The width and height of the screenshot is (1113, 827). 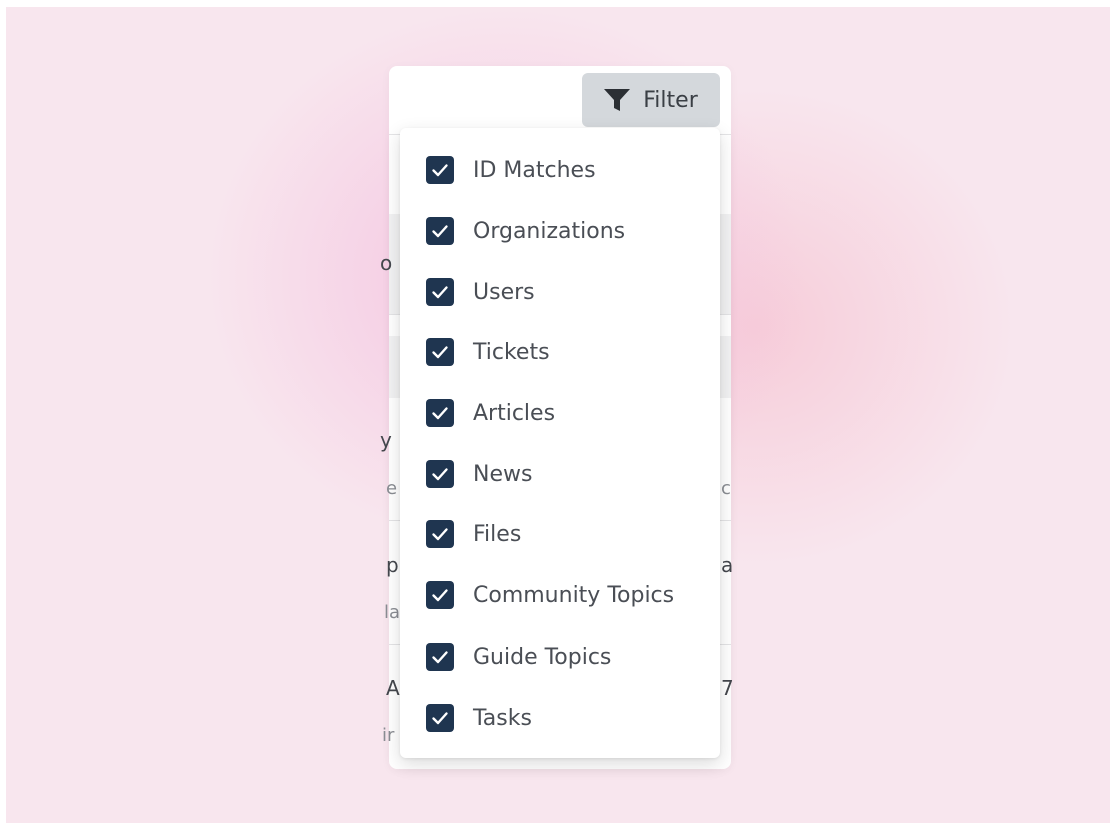 What do you see at coordinates (502, 718) in the screenshot?
I see `filter-option-label: Tasks` at bounding box center [502, 718].